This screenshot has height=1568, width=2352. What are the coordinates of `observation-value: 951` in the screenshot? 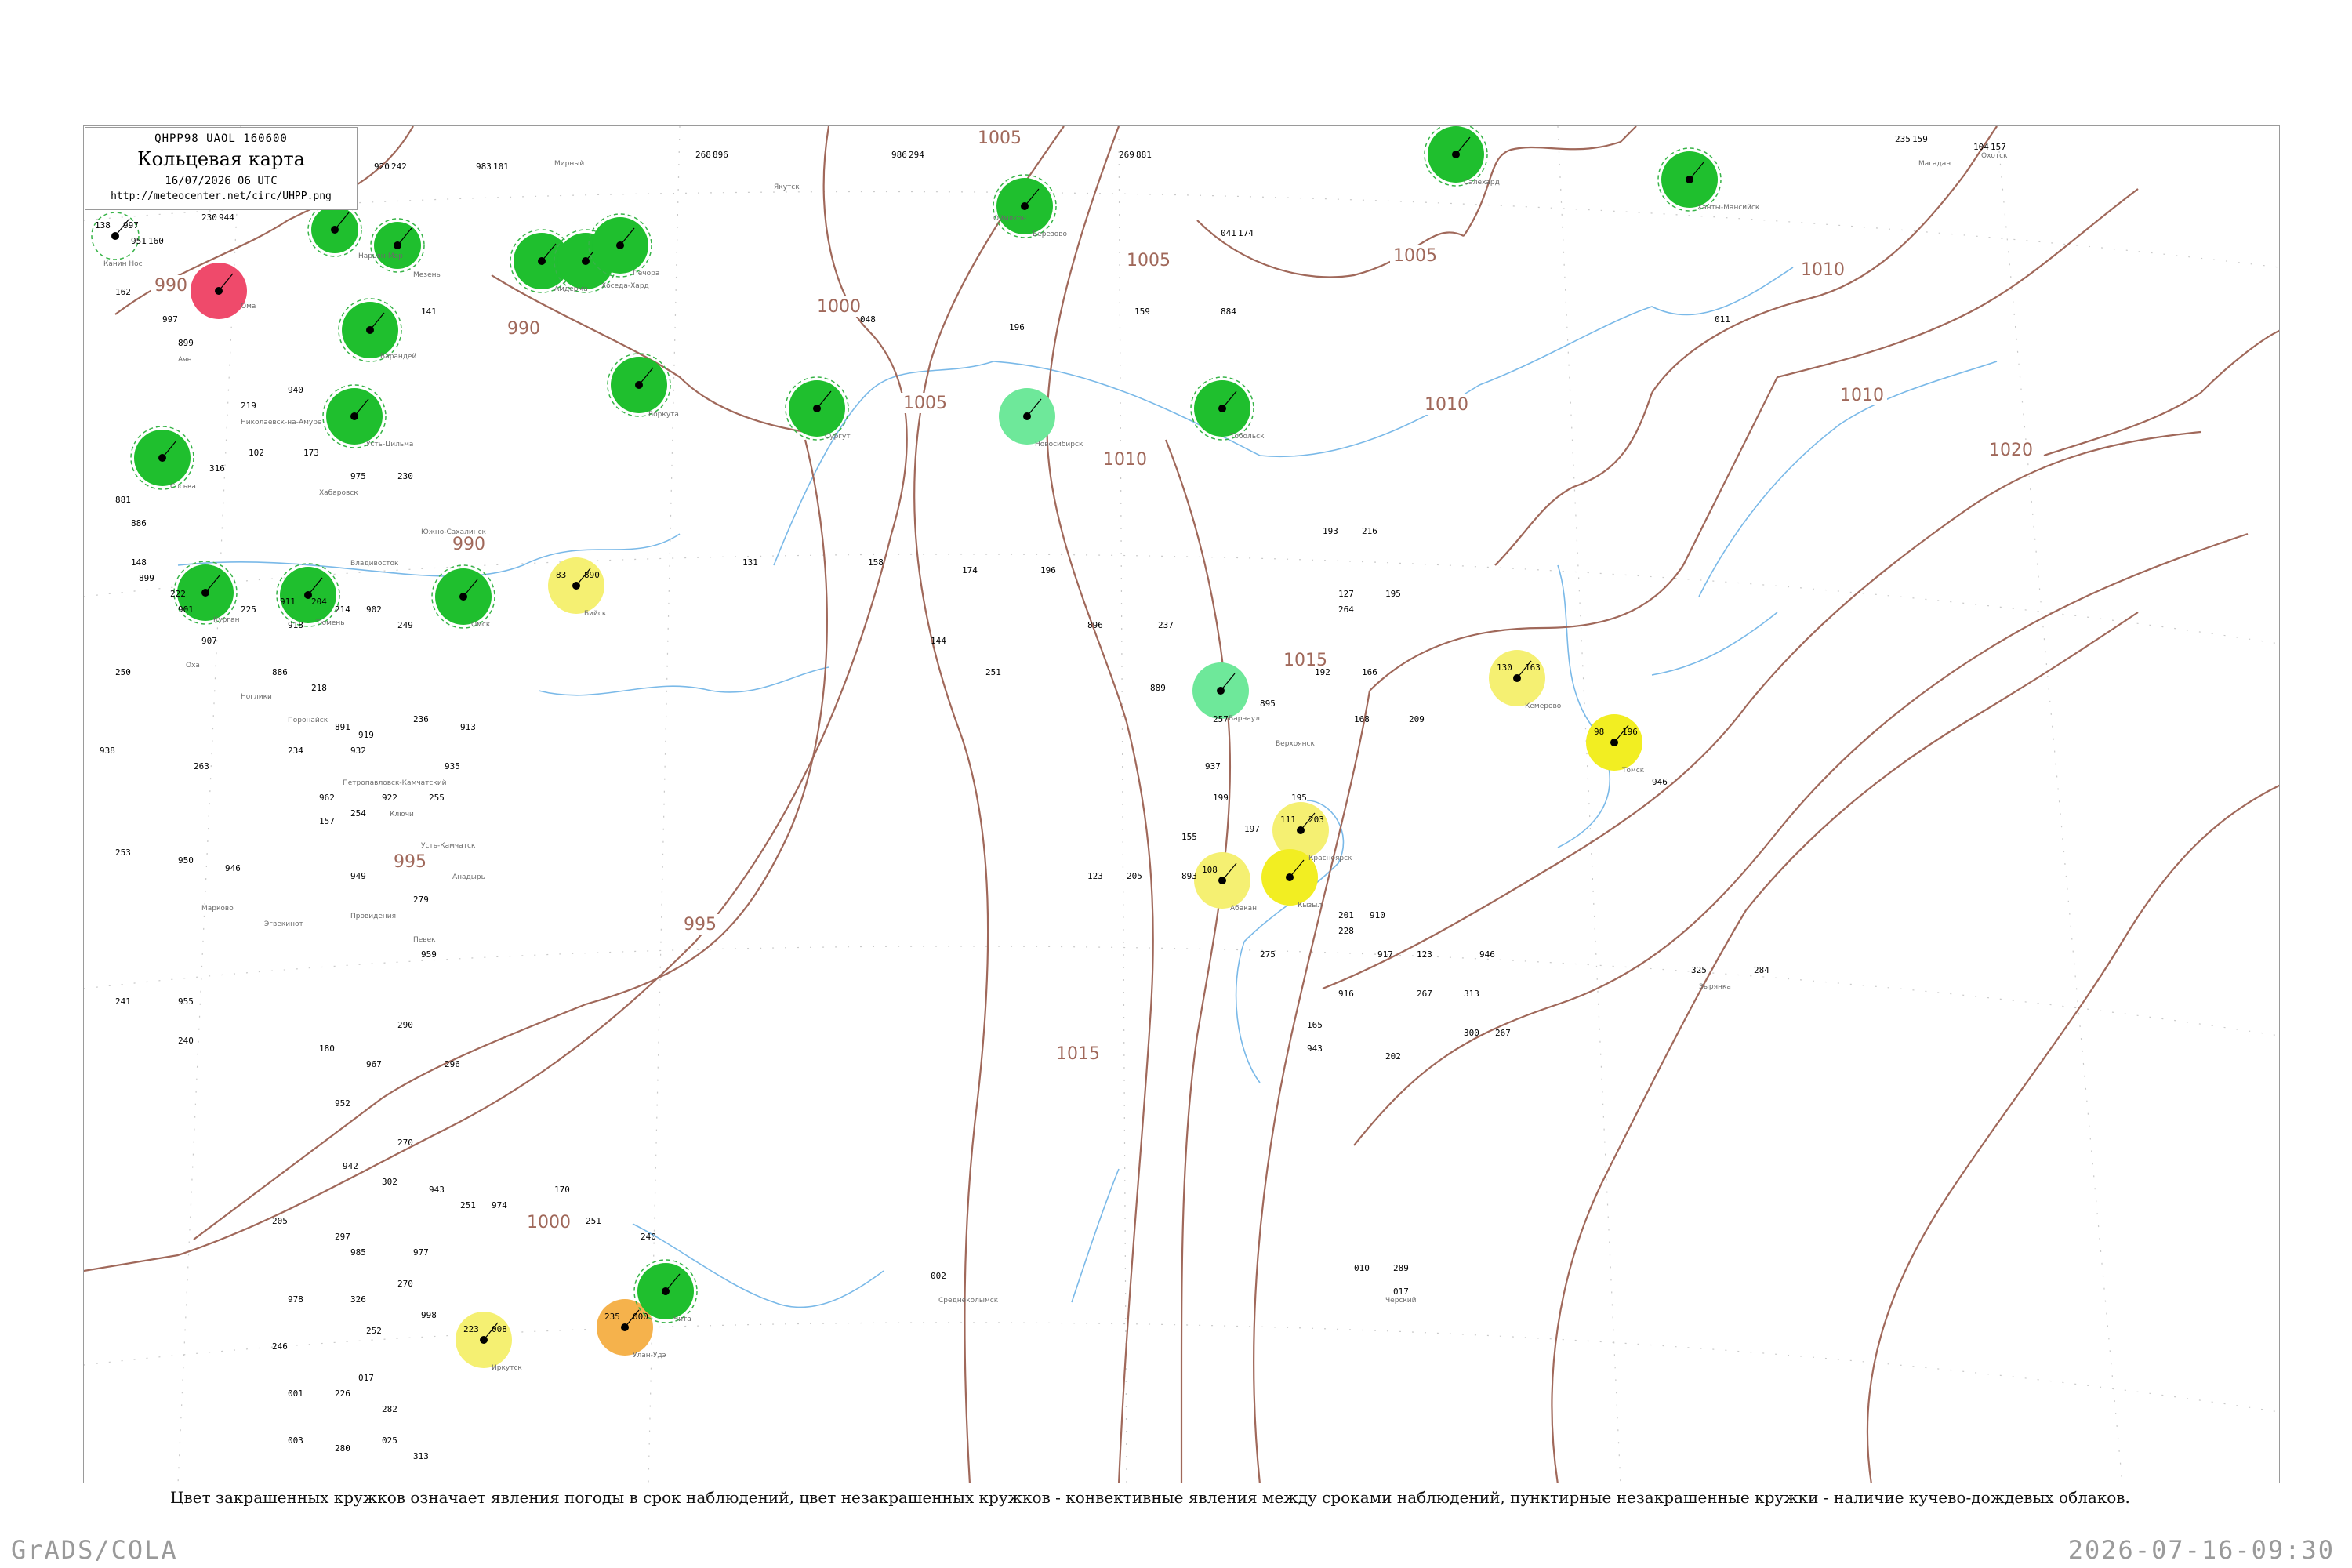 It's located at (139, 241).